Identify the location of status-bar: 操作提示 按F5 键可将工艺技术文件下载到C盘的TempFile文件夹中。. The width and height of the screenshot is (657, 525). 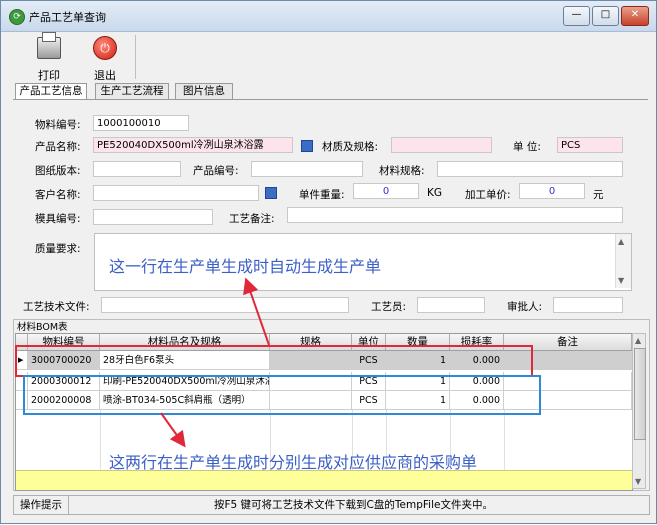
(331, 505).